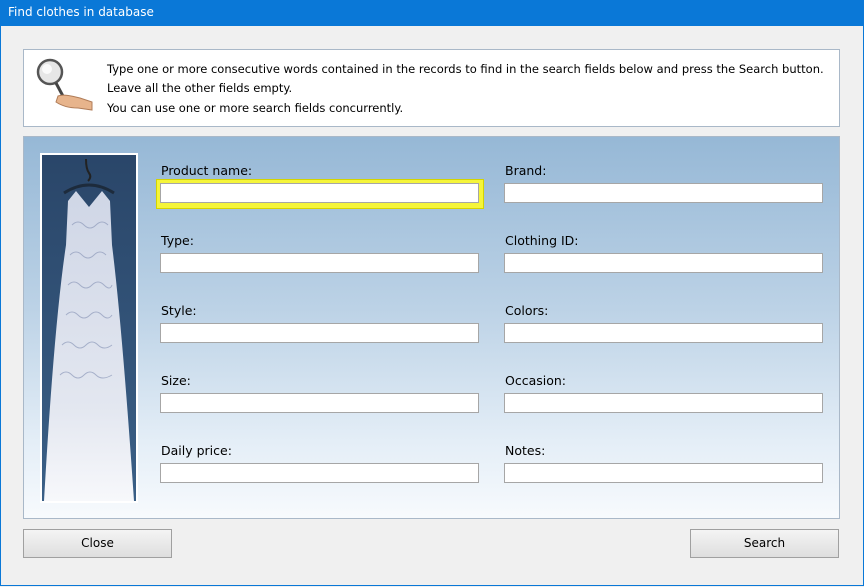  I want to click on occasion-field, so click(663, 403).